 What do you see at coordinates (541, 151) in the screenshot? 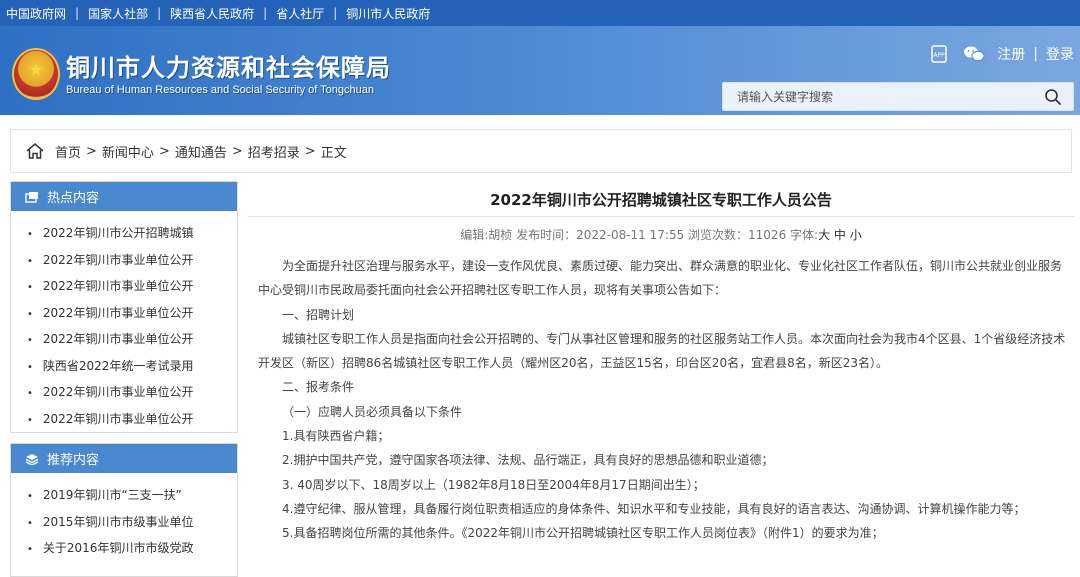
I see `breadcrumb: 首页 > 新闻中心 > 通知通告 > 招考招录 > 正文` at bounding box center [541, 151].